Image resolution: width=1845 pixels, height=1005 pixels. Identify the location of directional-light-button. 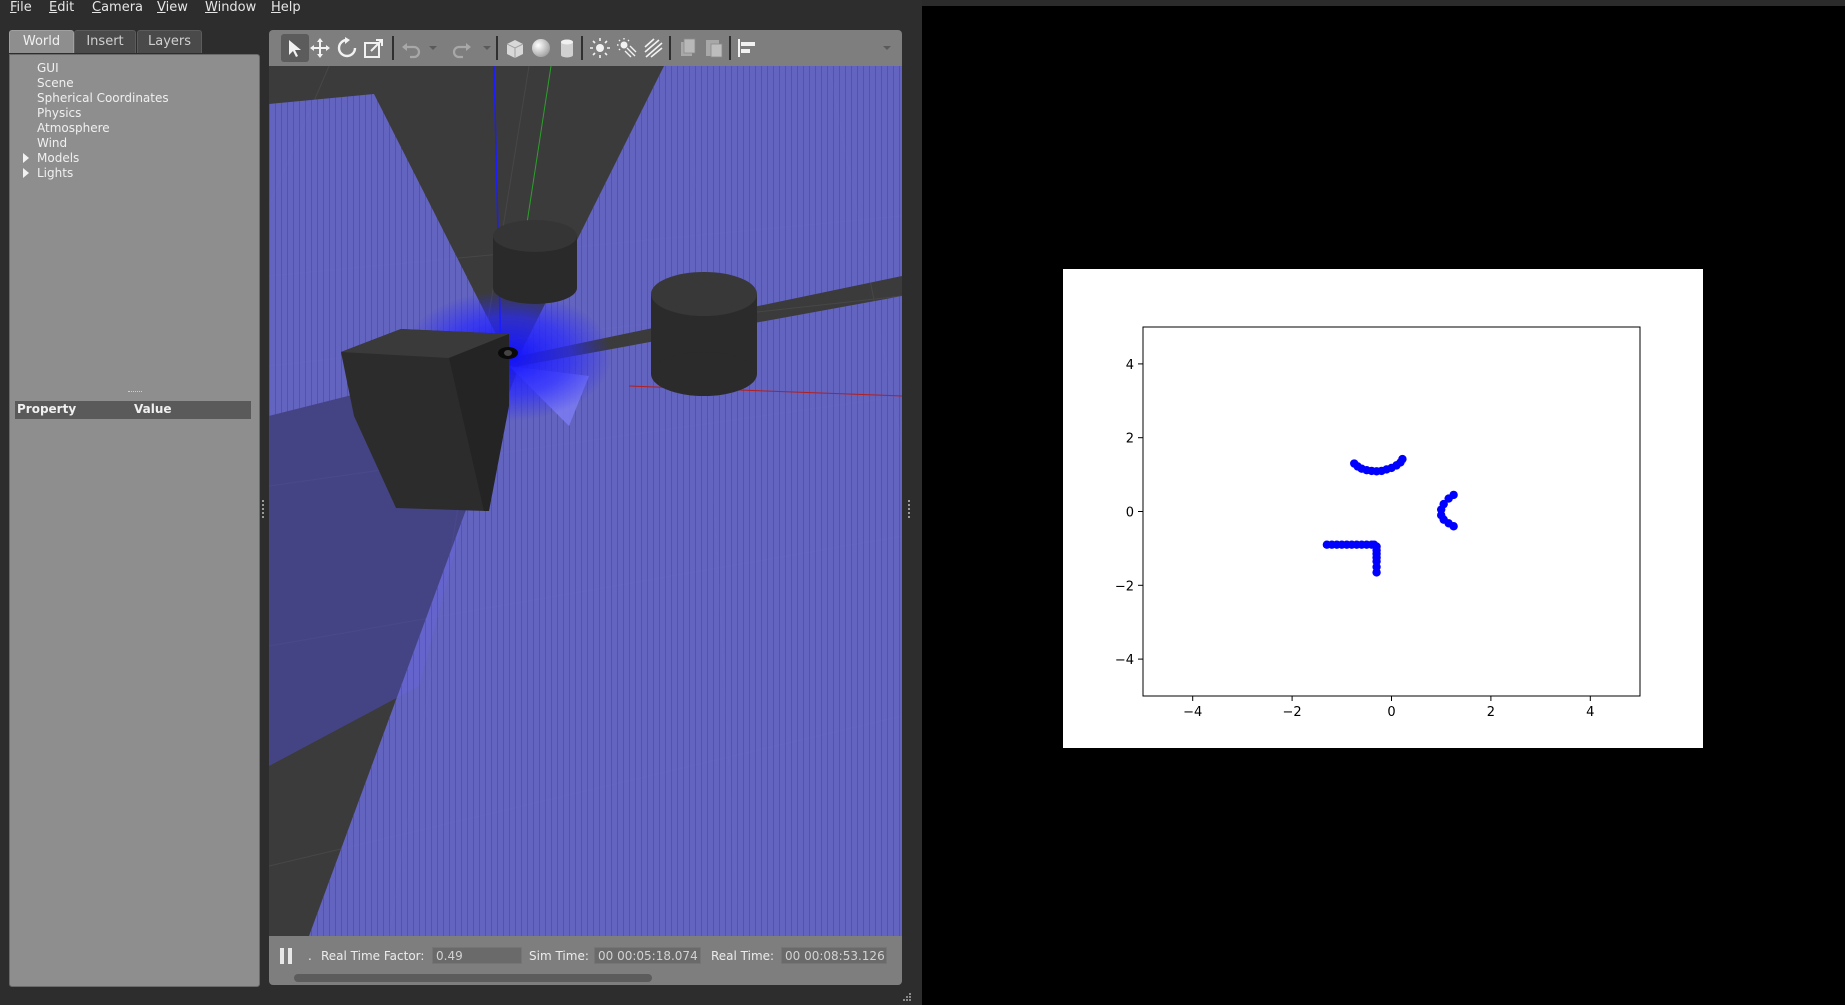
(653, 48).